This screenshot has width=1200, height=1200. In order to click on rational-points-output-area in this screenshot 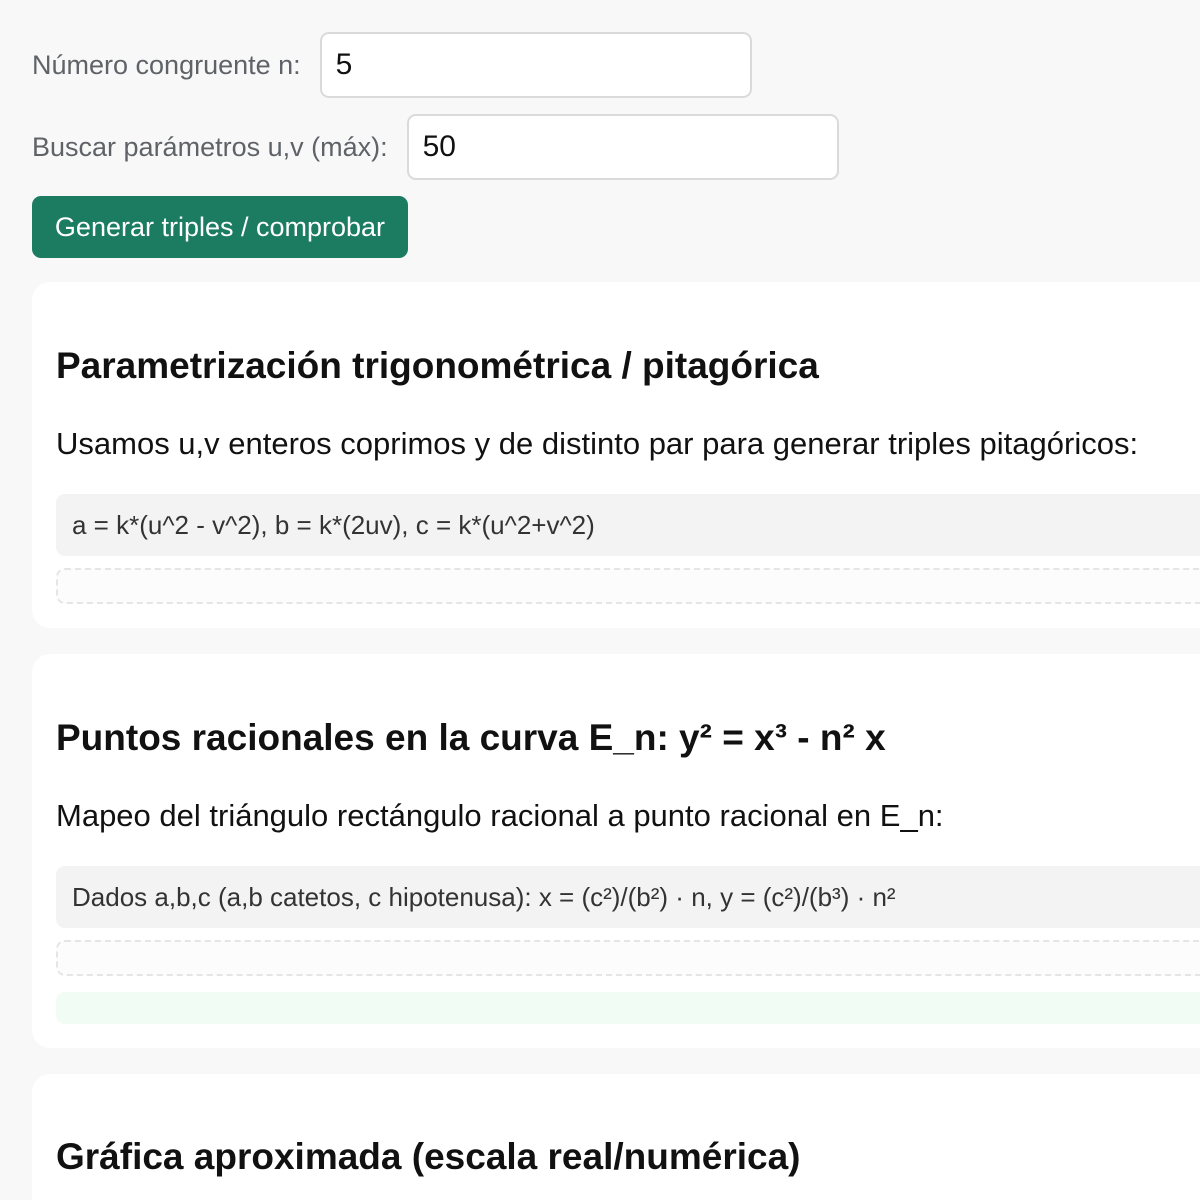, I will do `click(628, 958)`.